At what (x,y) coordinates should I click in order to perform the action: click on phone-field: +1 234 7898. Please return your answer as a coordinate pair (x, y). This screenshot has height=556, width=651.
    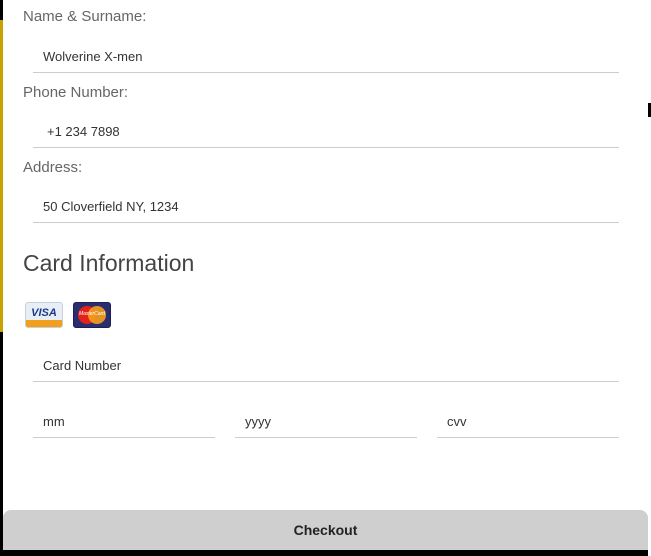
    Looking at the image, I should click on (326, 130).